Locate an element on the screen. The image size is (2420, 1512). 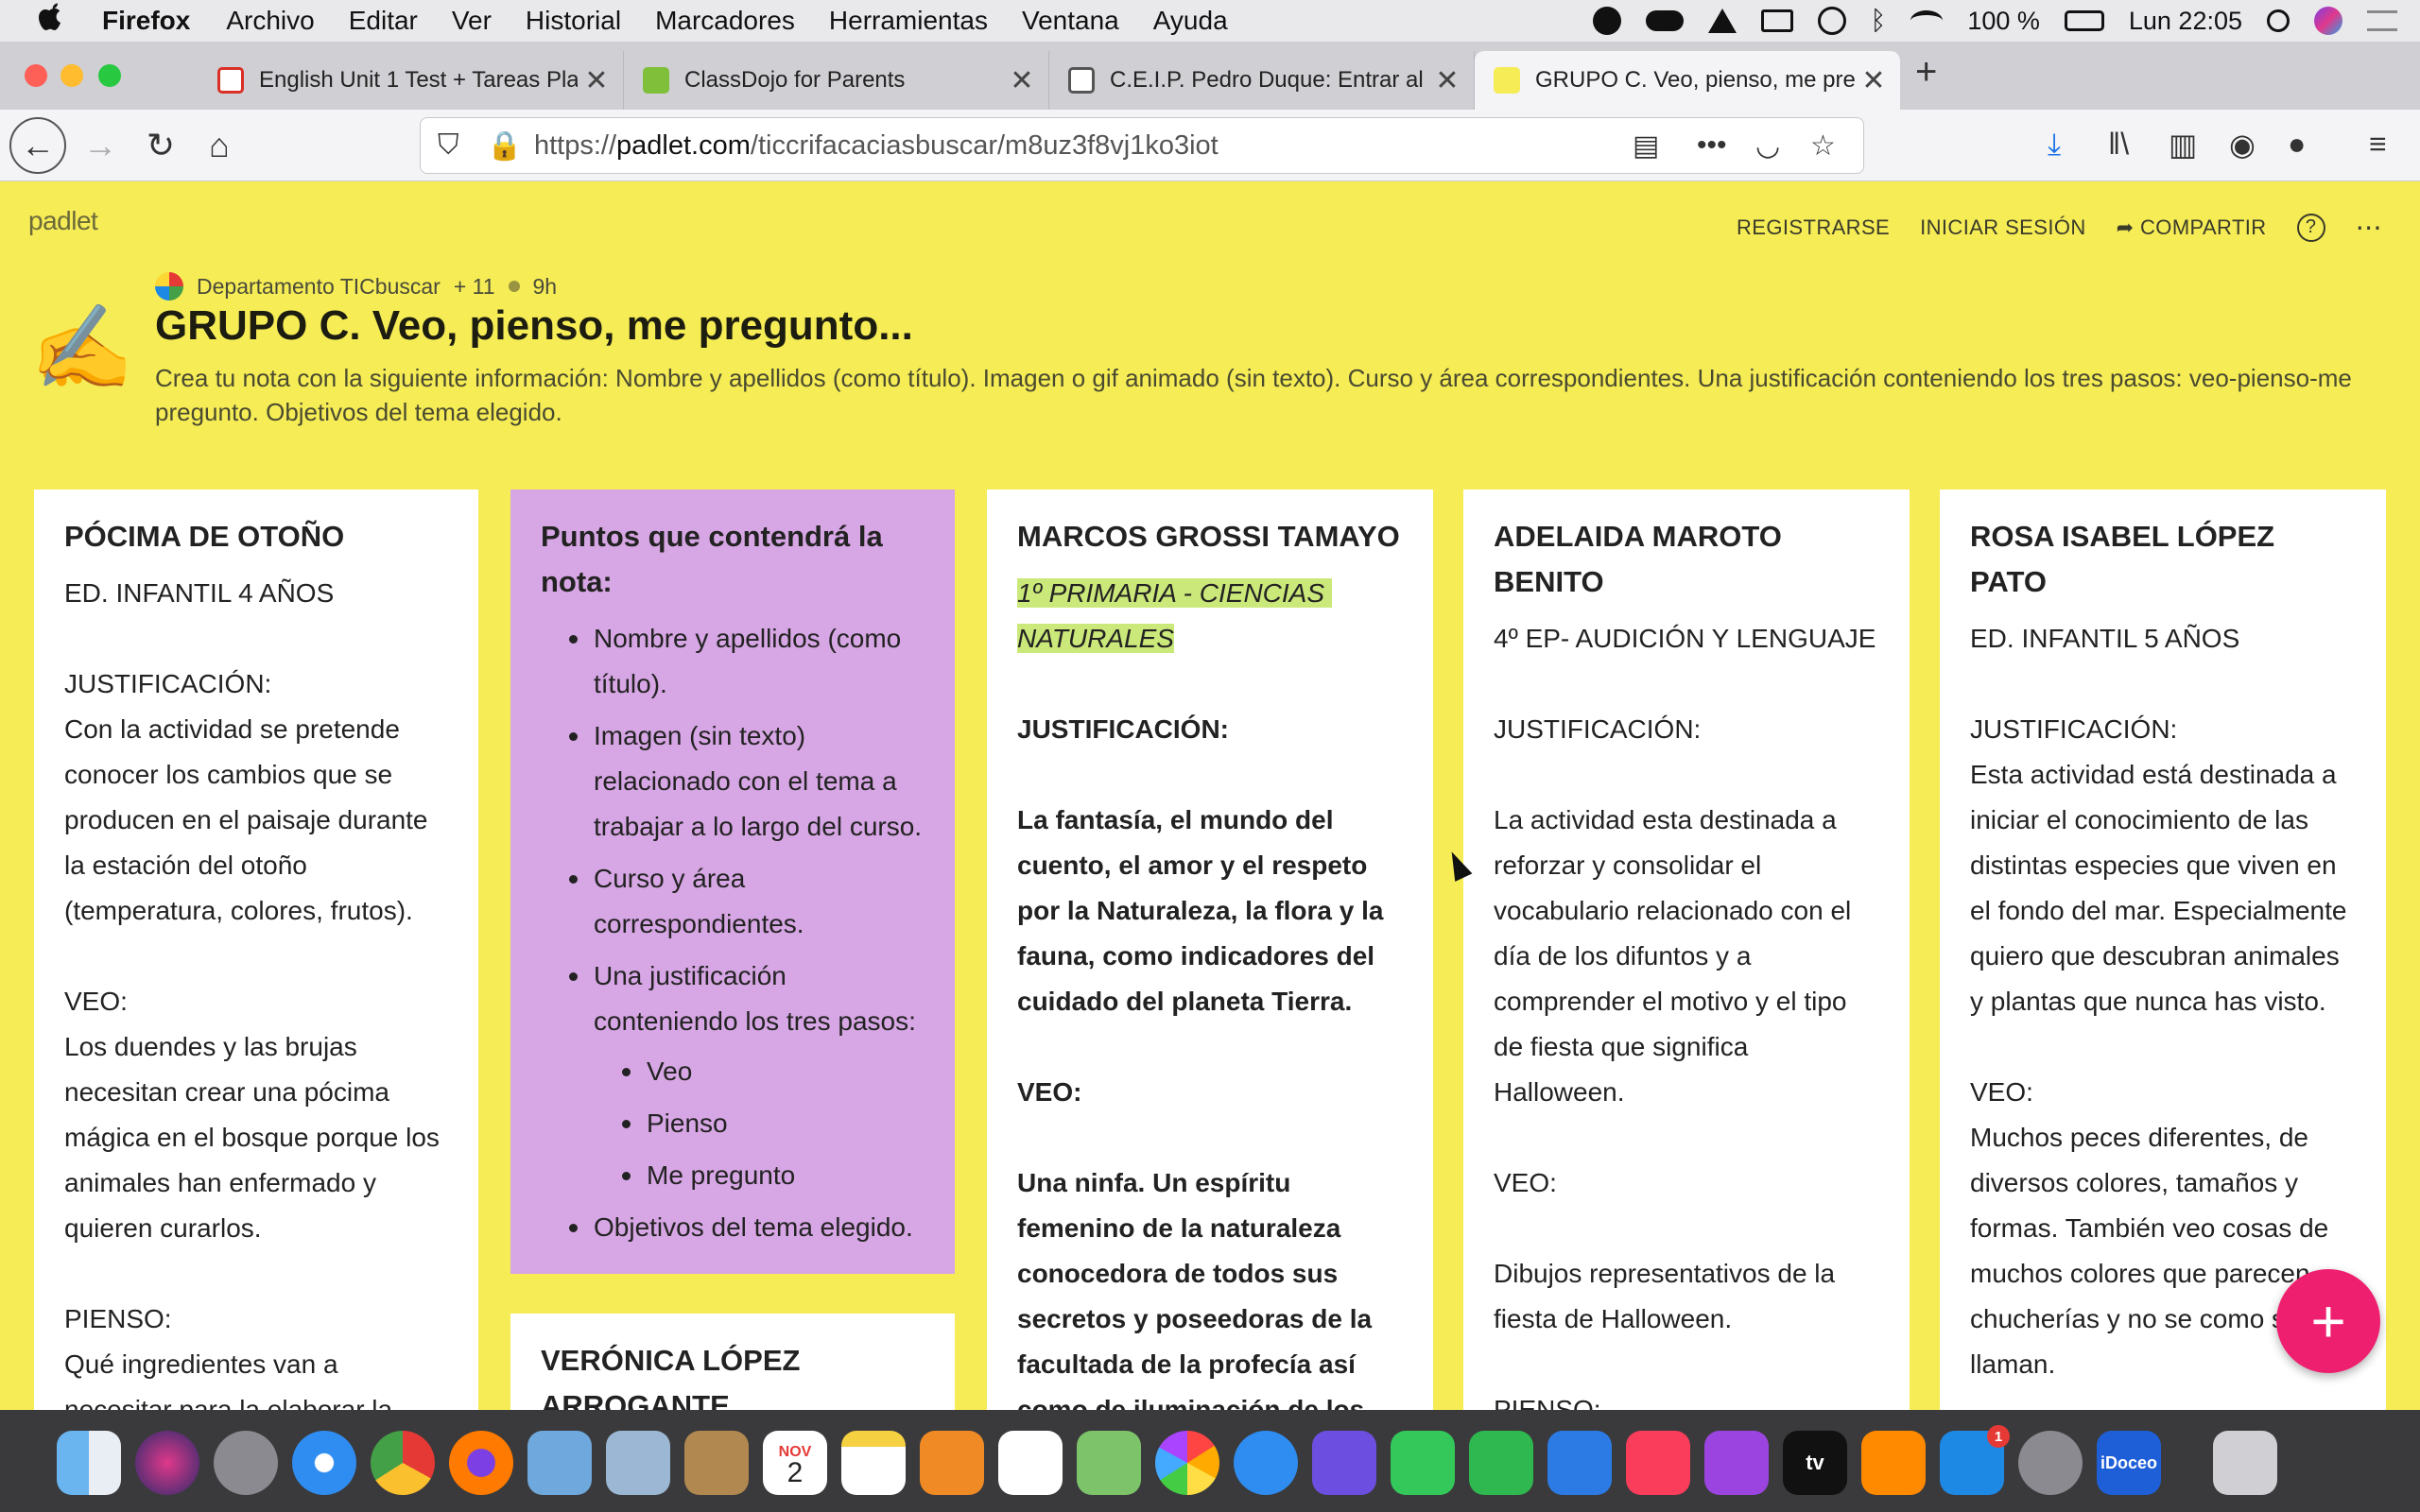
login-link: INICIAR SESIÓN is located at coordinates (2003, 227).